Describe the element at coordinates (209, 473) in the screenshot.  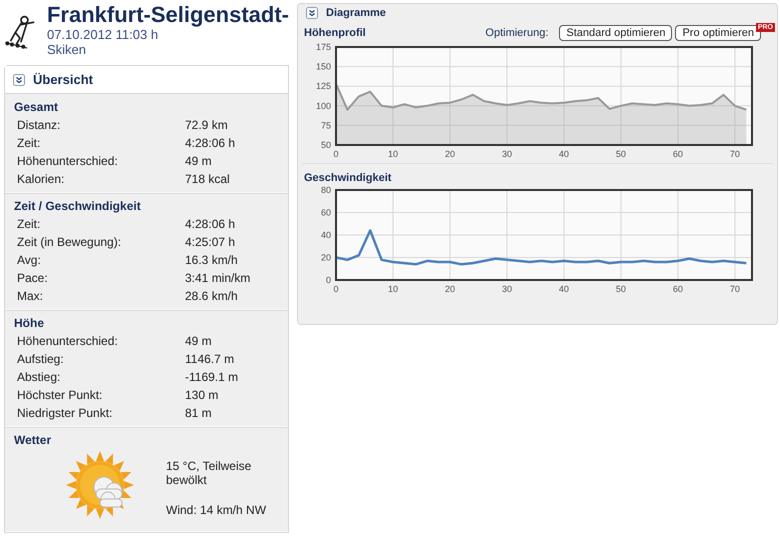
I see `weather-condition: 15 °C, Teilweise bewölkt` at that location.